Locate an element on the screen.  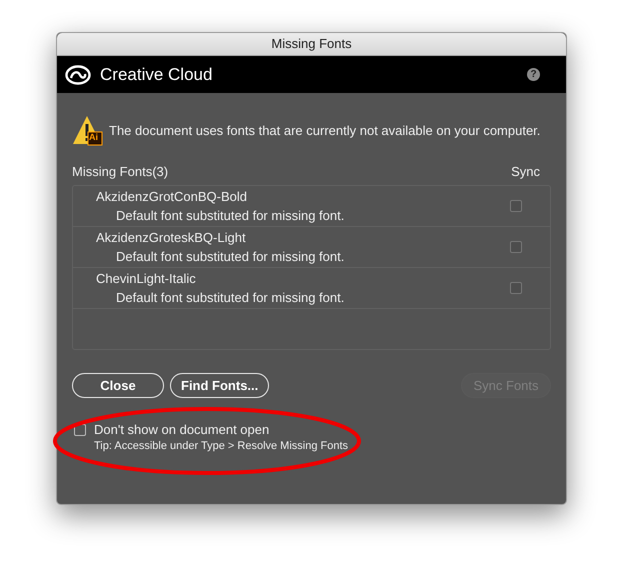
font-name: AkzidenzGroteskBQ-Light is located at coordinates (171, 237).